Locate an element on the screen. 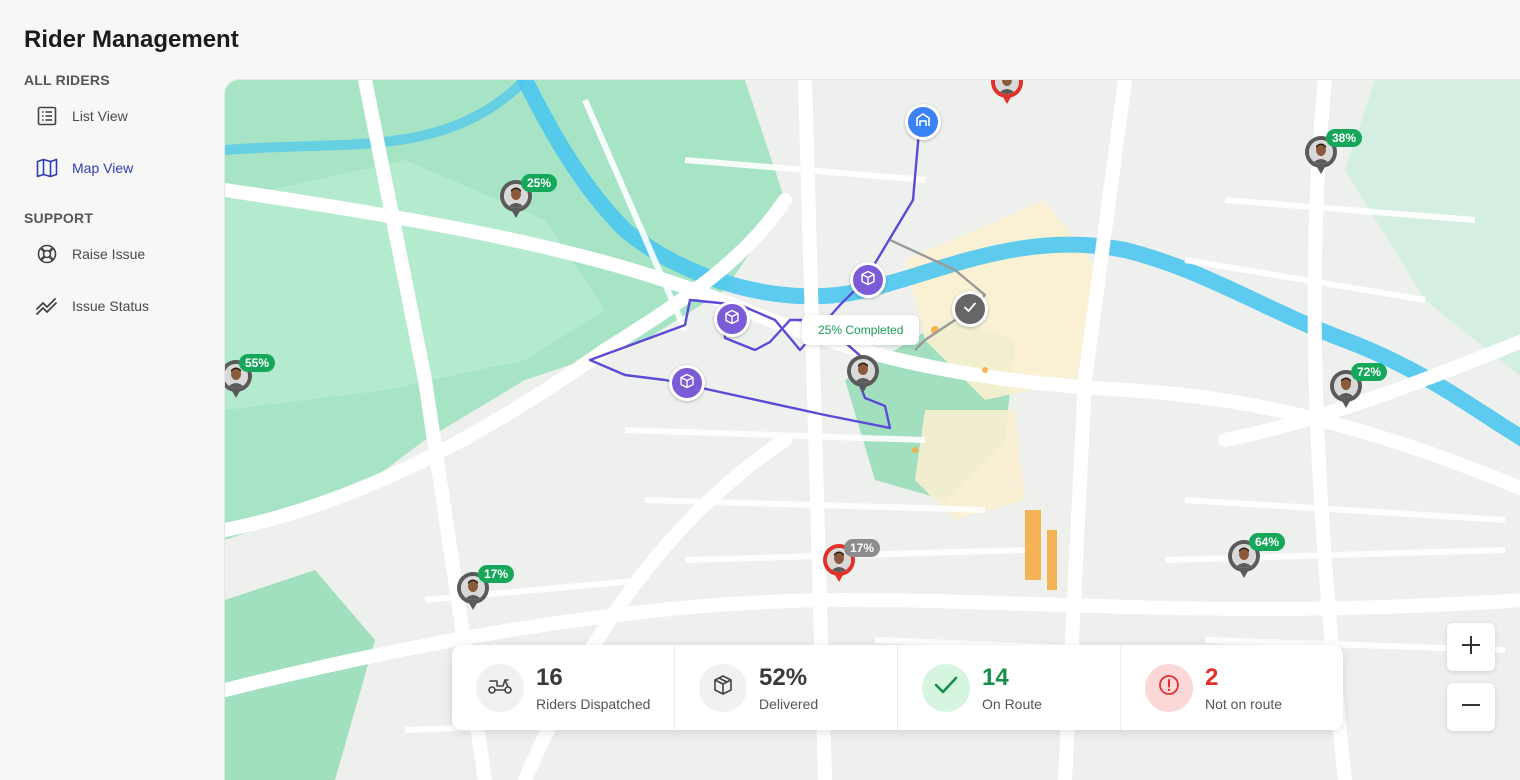 The height and width of the screenshot is (780, 1520). rider-pin-not-on-route is located at coordinates (1007, 95).